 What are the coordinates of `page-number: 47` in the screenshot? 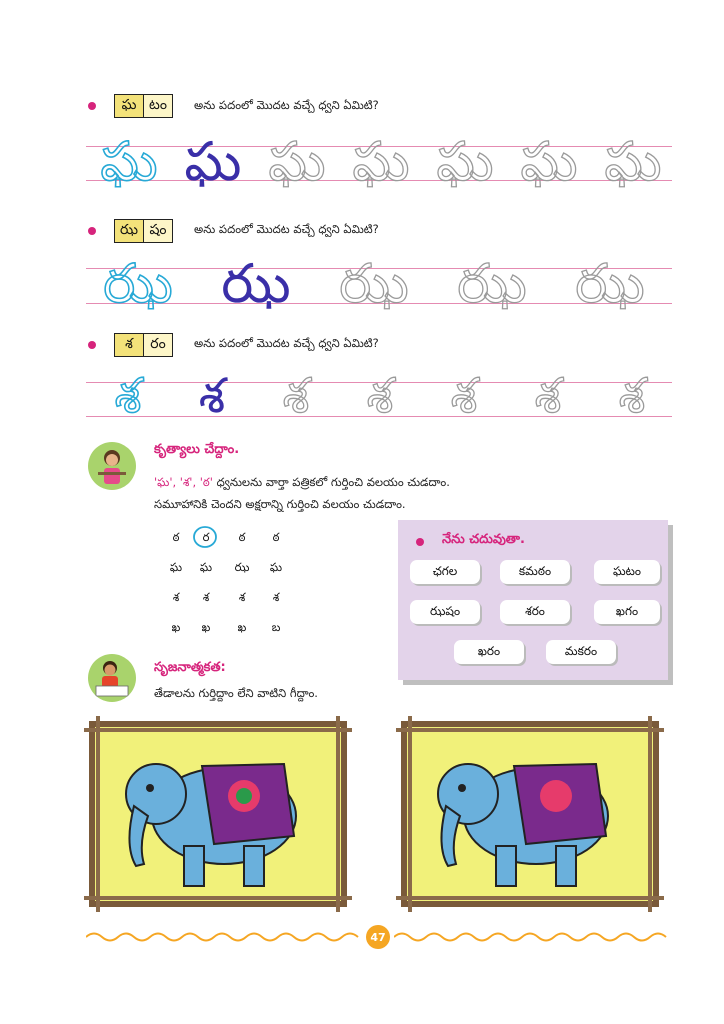 It's located at (378, 937).